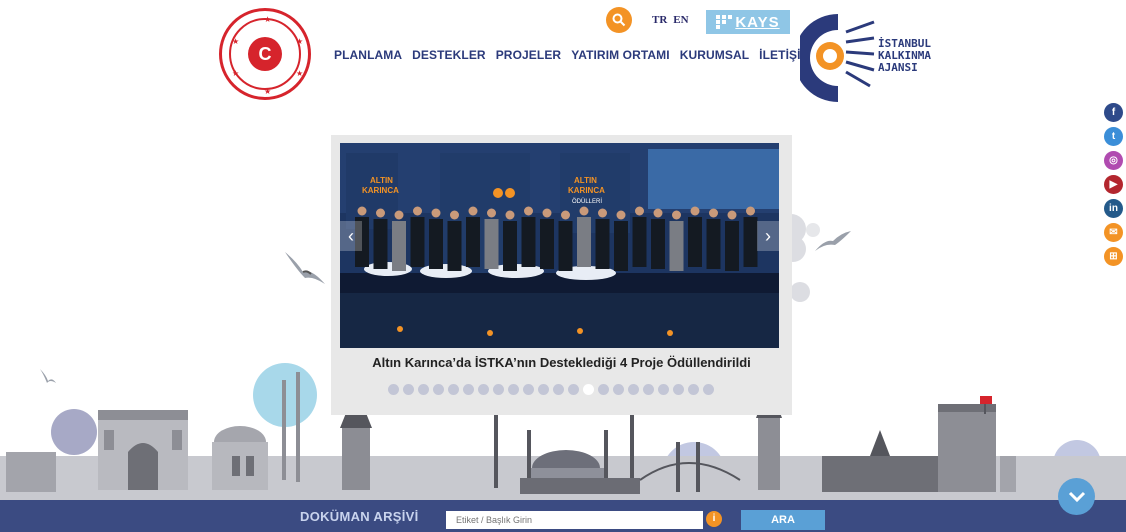  I want to click on slider-next-button: ›, so click(768, 236).